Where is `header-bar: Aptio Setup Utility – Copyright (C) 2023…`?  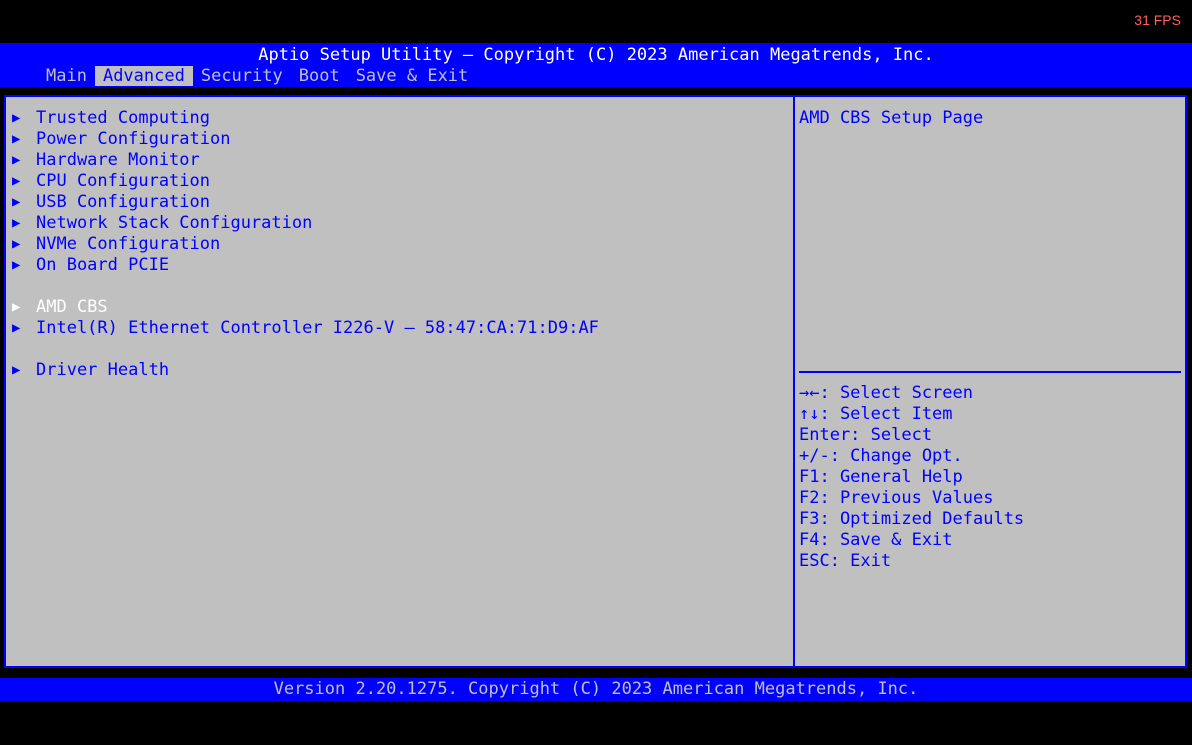
header-bar: Aptio Setup Utility – Copyright (C) 2023… is located at coordinates (596, 65).